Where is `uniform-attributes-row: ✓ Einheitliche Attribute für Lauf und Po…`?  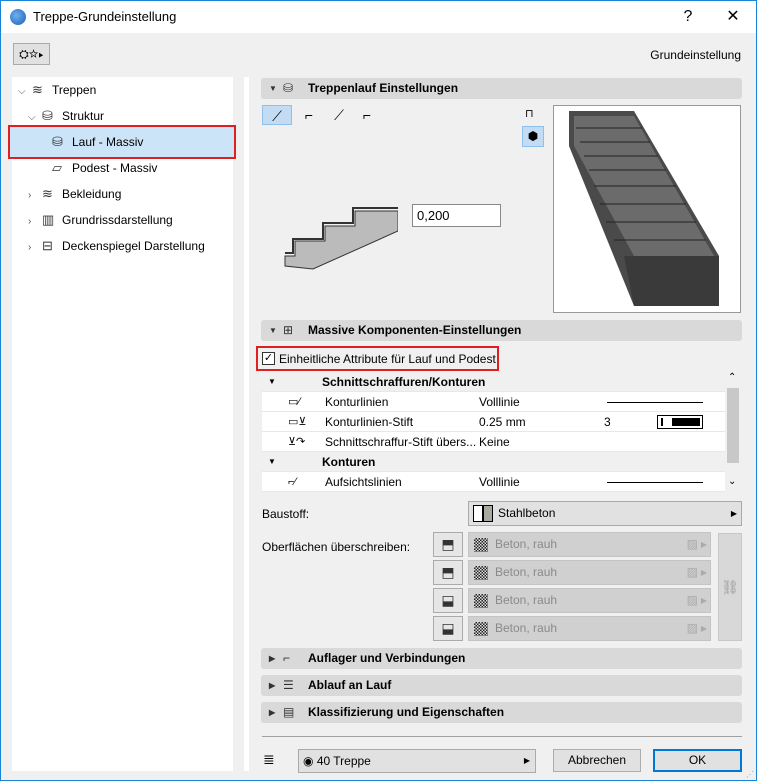 uniform-attributes-row: ✓ Einheitliche Attribute für Lauf und Po… is located at coordinates (377, 358).